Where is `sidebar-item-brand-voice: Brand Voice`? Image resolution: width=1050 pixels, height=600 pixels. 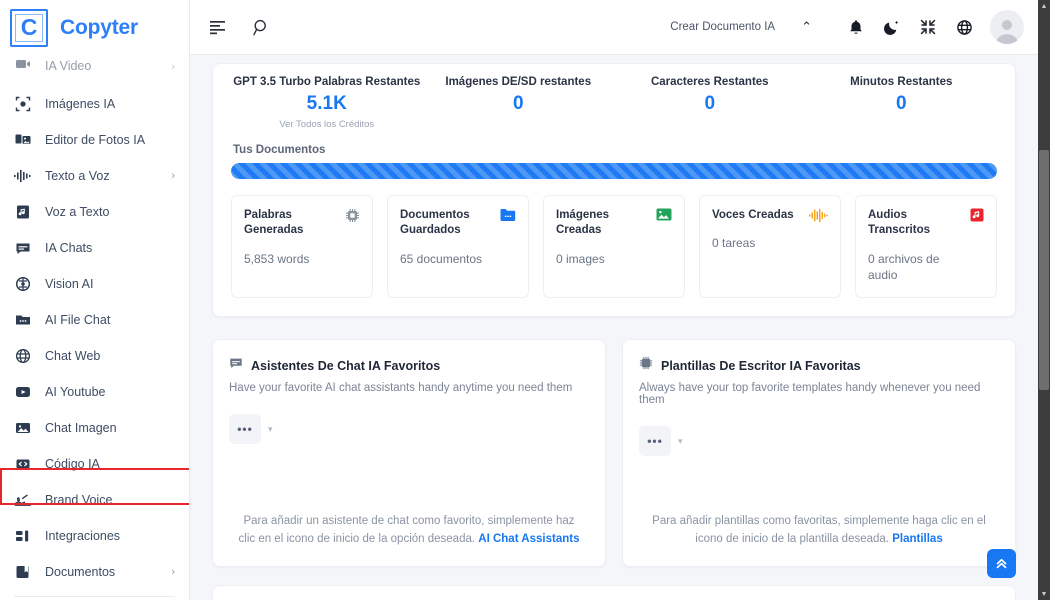 sidebar-item-brand-voice: Brand Voice is located at coordinates (94, 500).